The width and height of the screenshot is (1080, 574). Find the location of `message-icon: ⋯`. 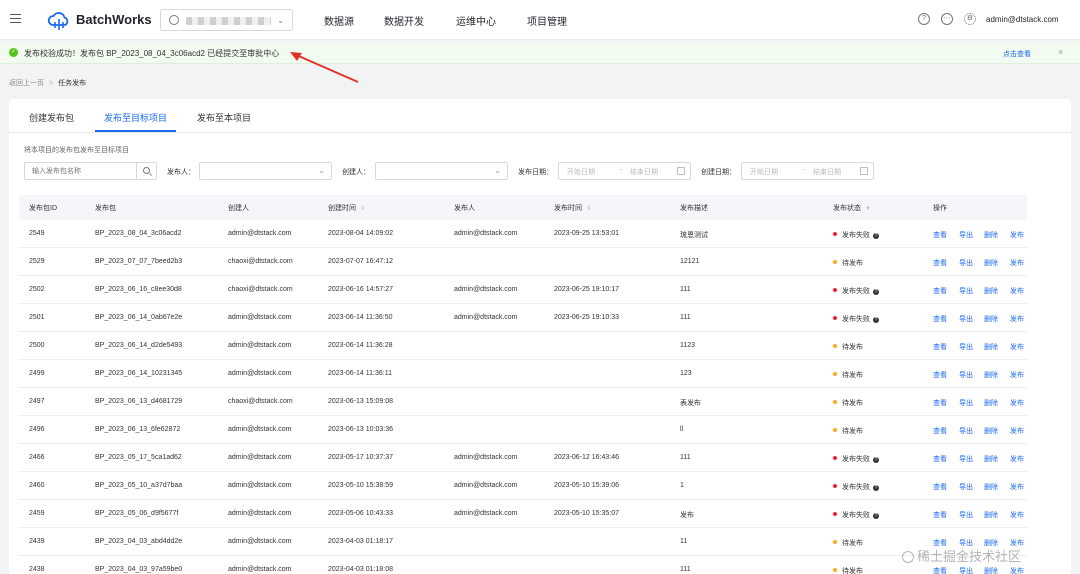

message-icon: ⋯ is located at coordinates (947, 19).